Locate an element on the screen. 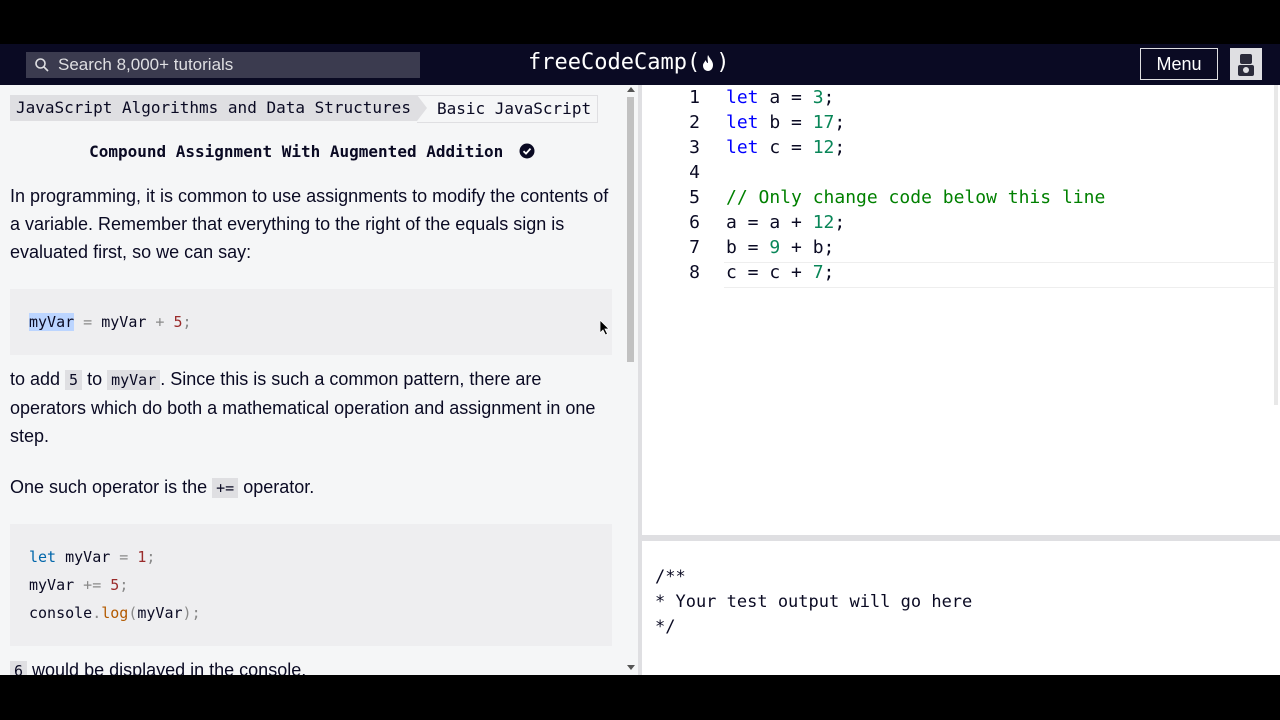  instructions-scrollbar is located at coordinates (631, 380).